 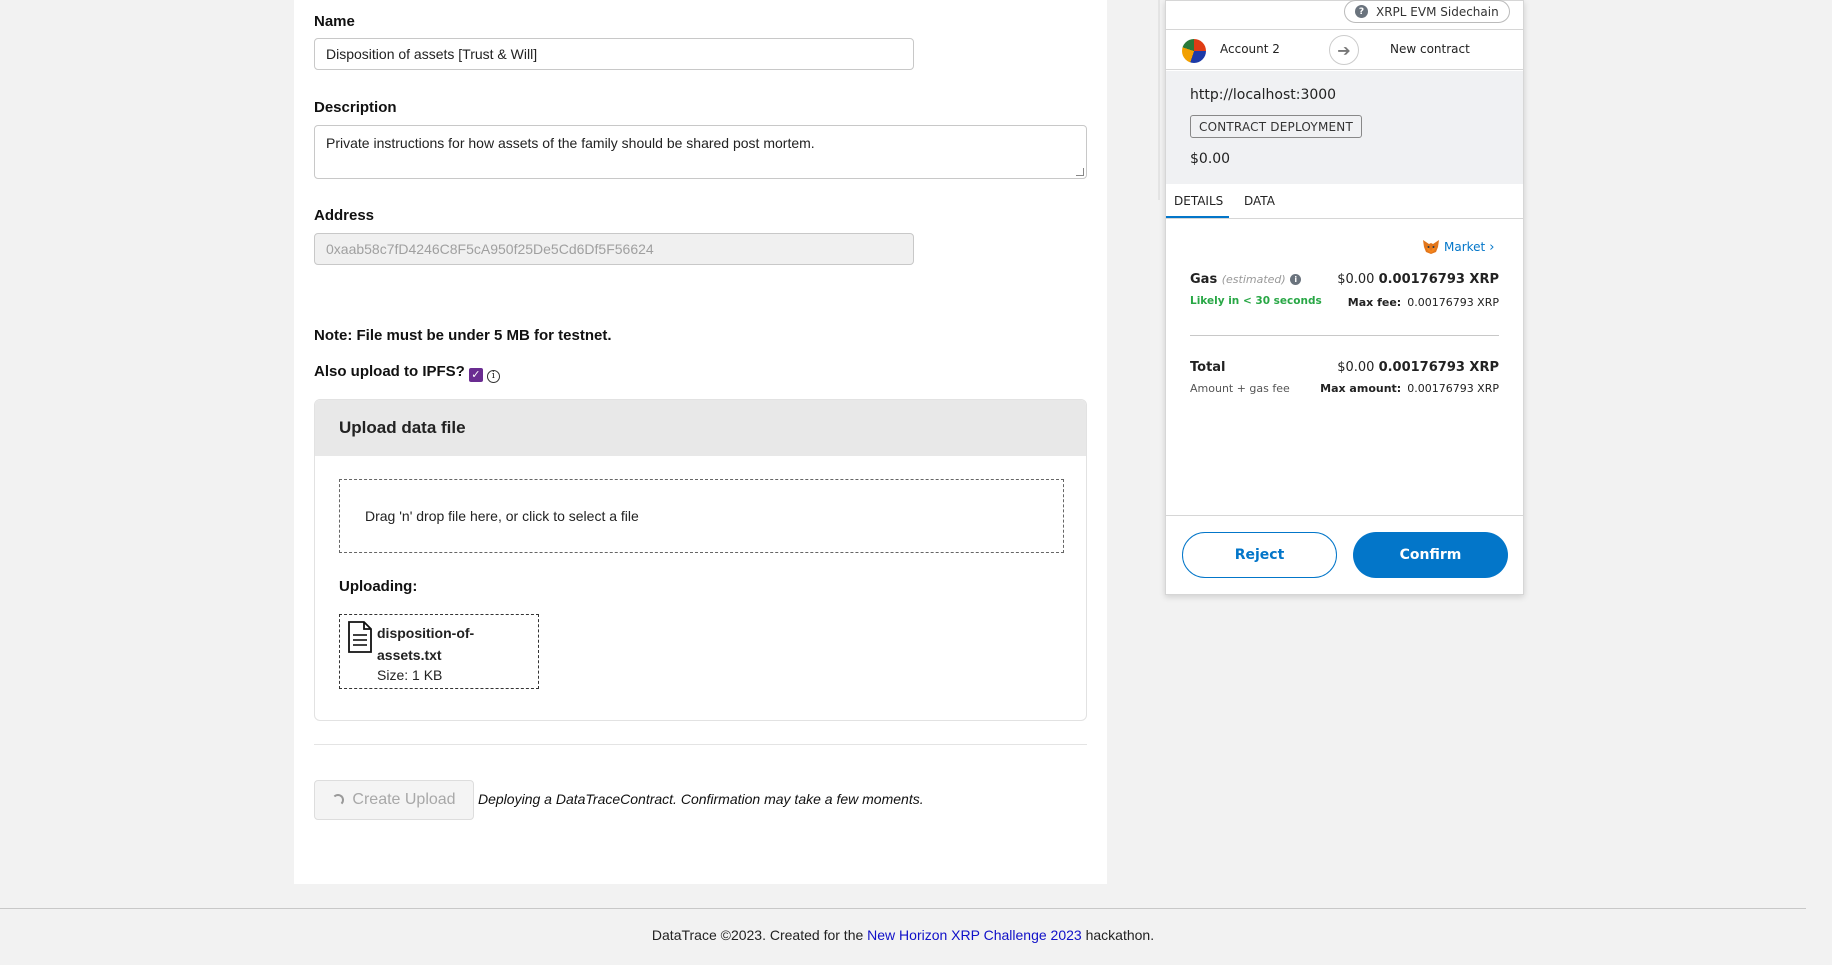 I want to click on total-crypto: 0.00176793 XRP, so click(x=1438, y=367).